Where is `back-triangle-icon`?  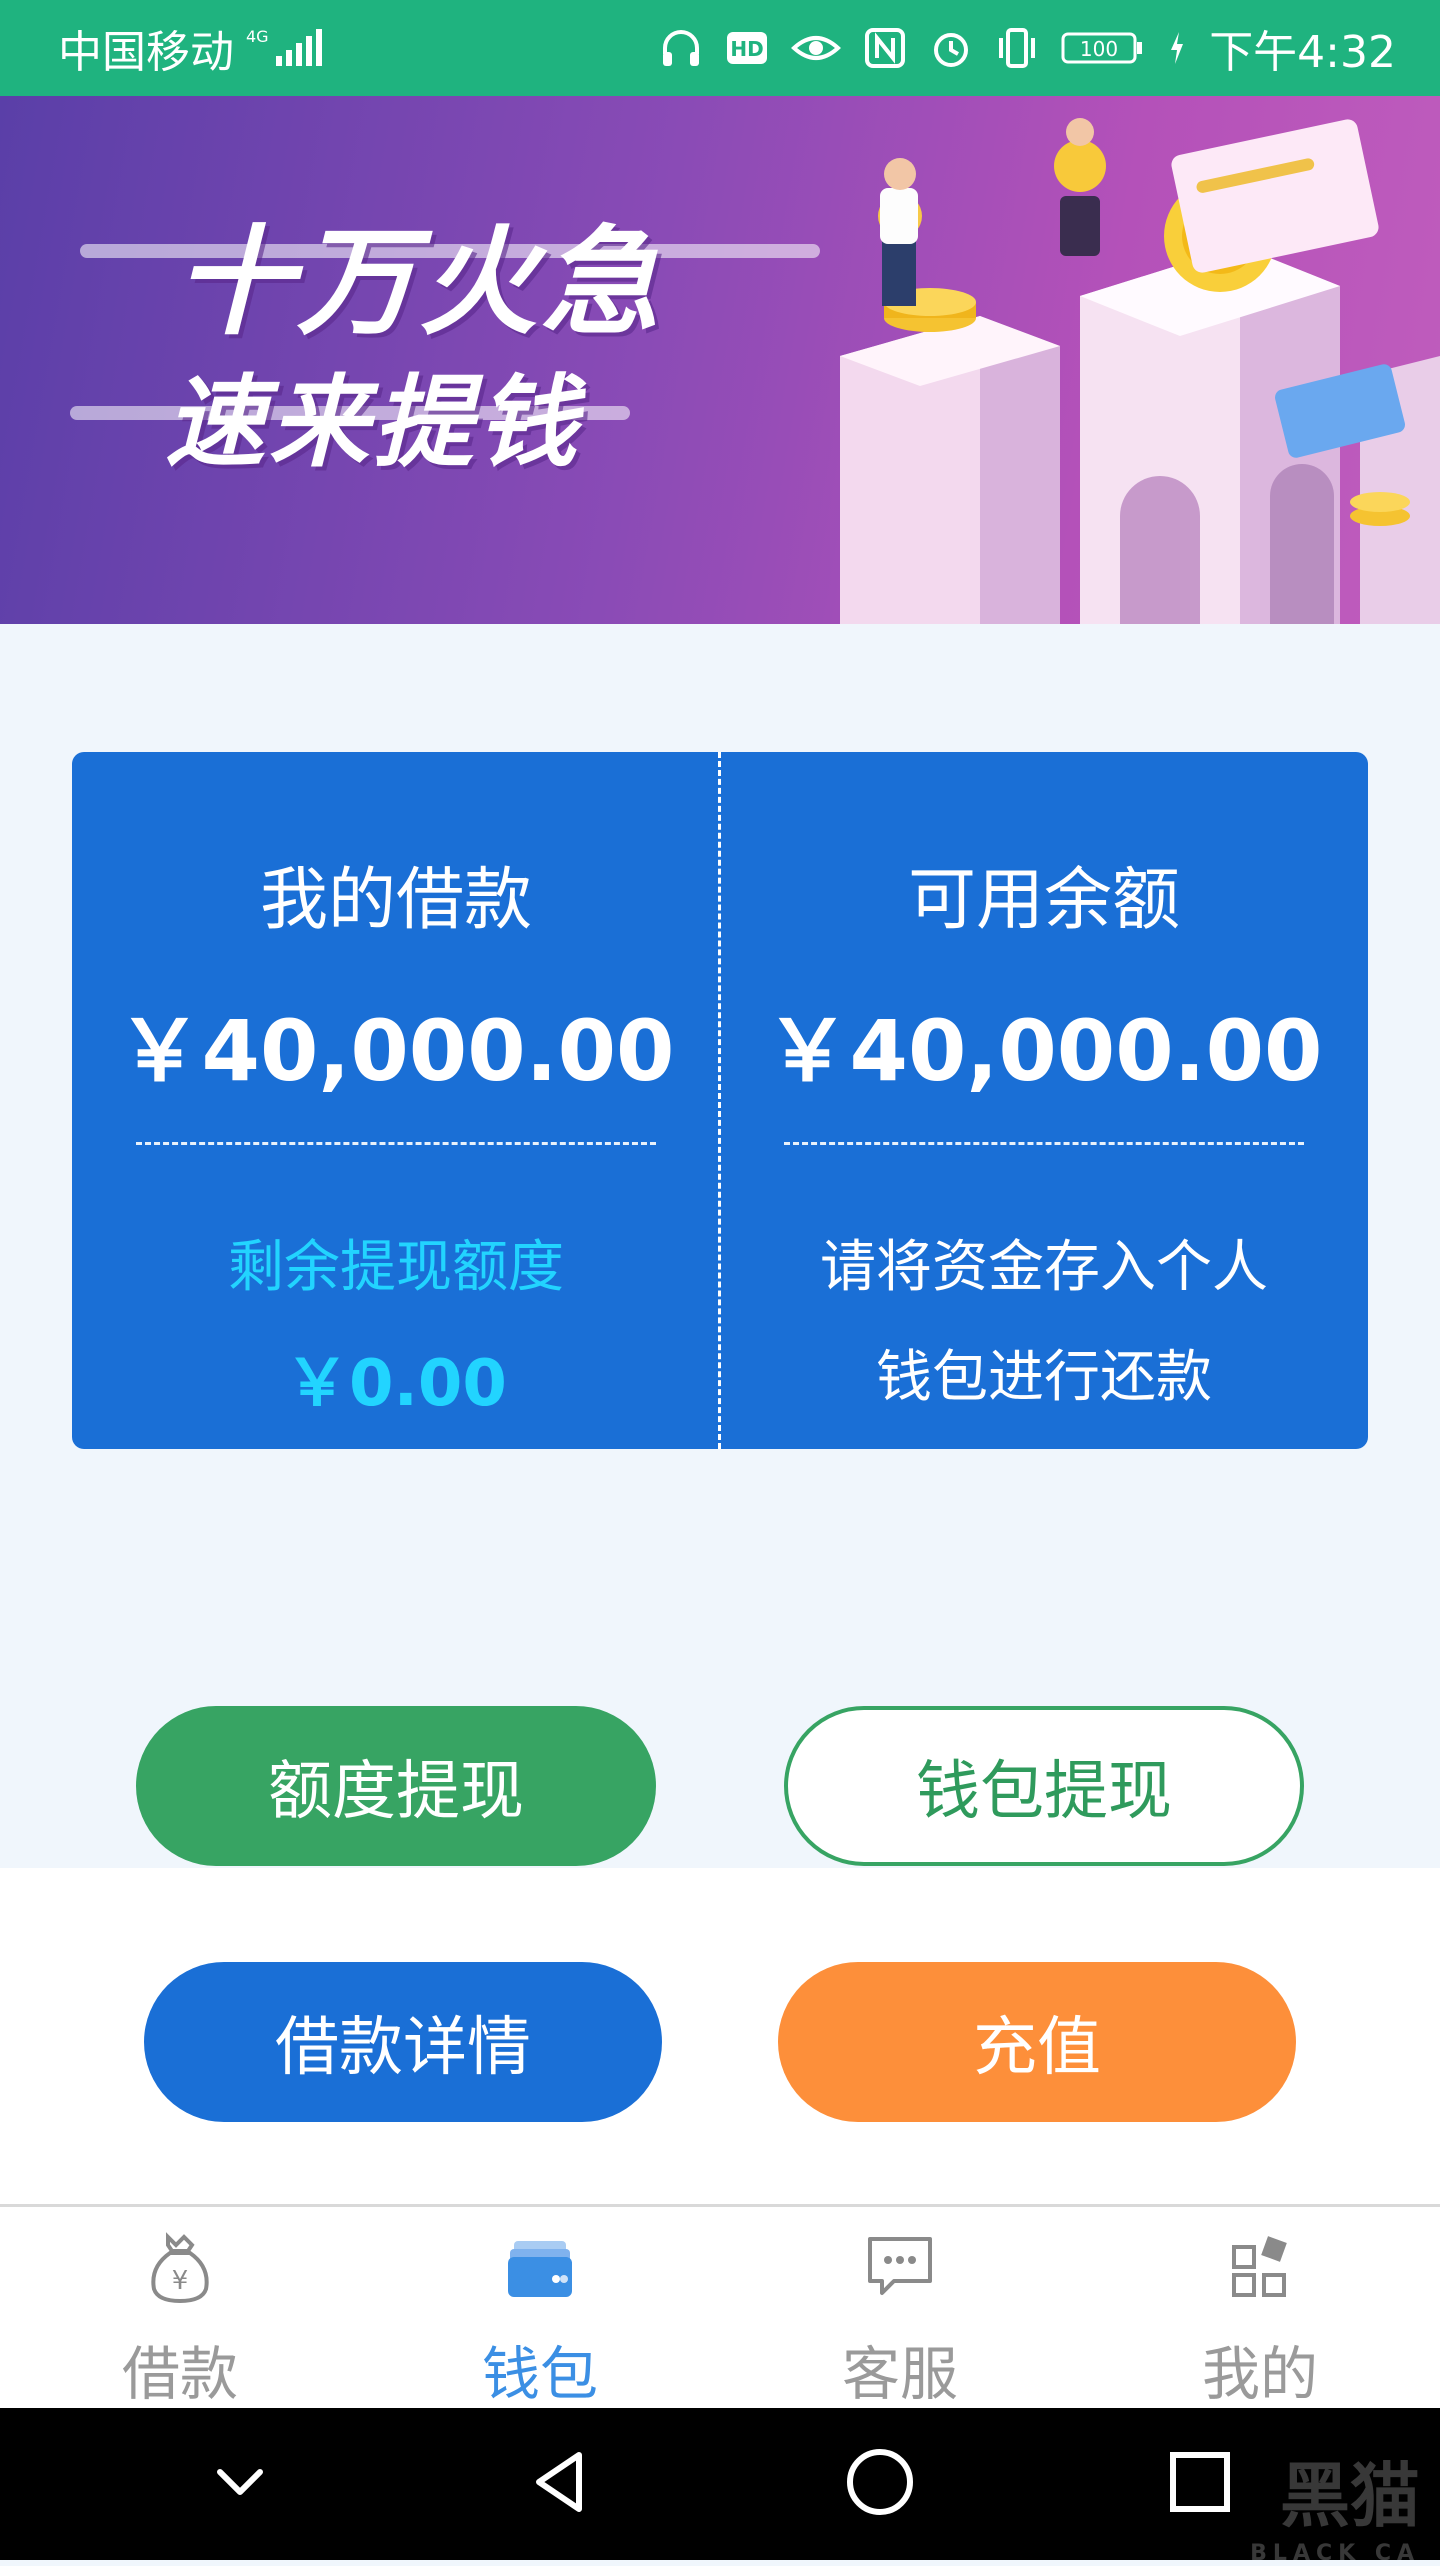 back-triangle-icon is located at coordinates (560, 2484).